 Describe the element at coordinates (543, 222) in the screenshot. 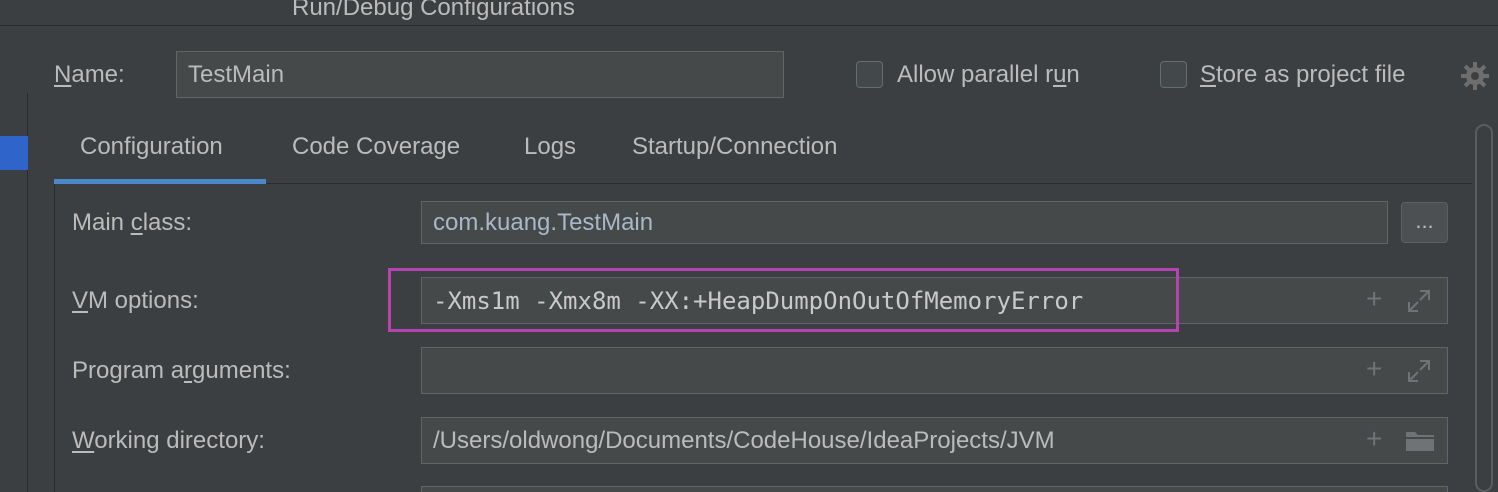

I see `main-class-value: com.kuang.TestMain` at that location.